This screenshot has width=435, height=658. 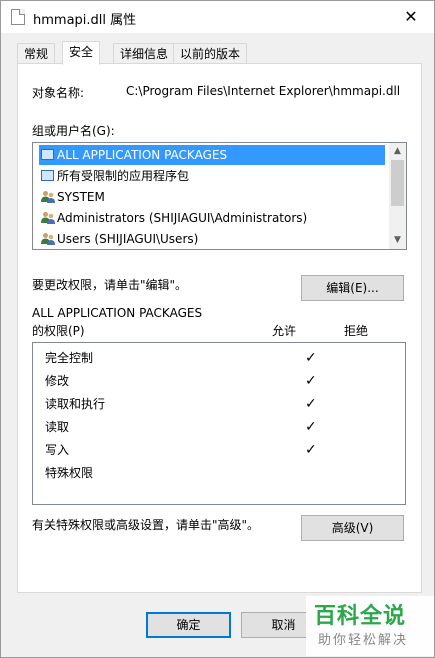 What do you see at coordinates (69, 473) in the screenshot?
I see `table-row: 特殊权限` at bounding box center [69, 473].